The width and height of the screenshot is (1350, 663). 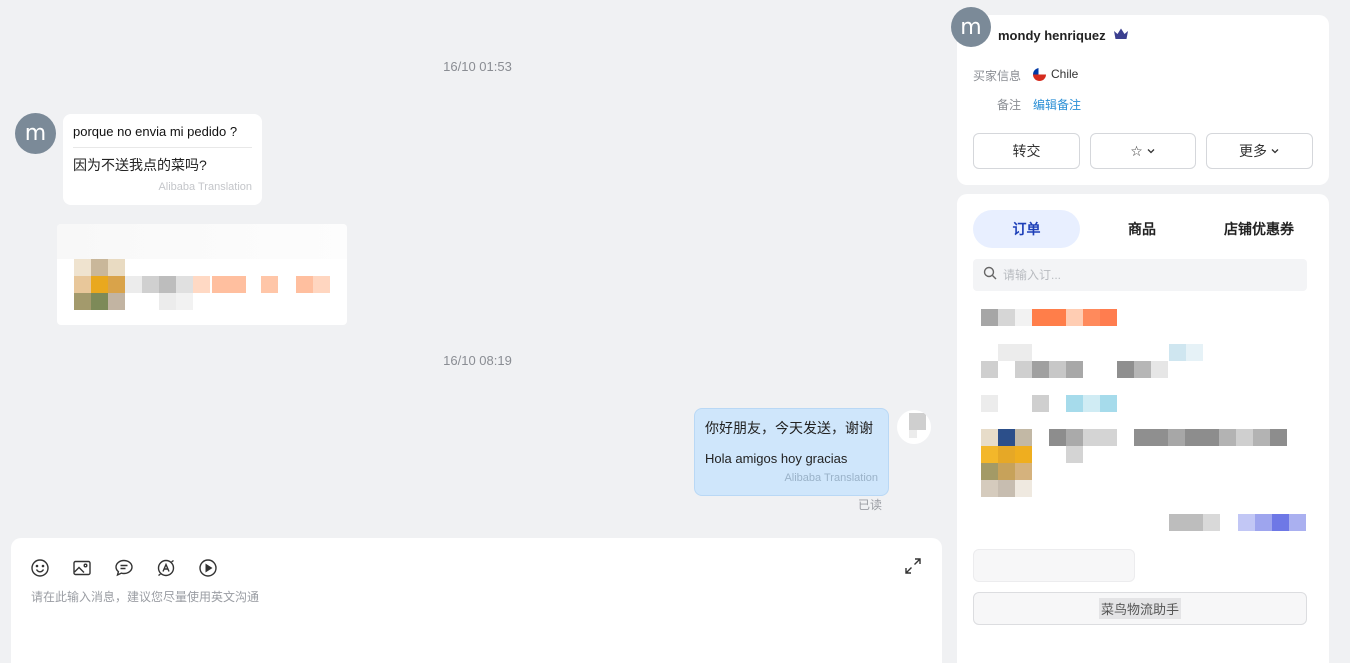 I want to click on emoji-icon, so click(x=40, y=568).